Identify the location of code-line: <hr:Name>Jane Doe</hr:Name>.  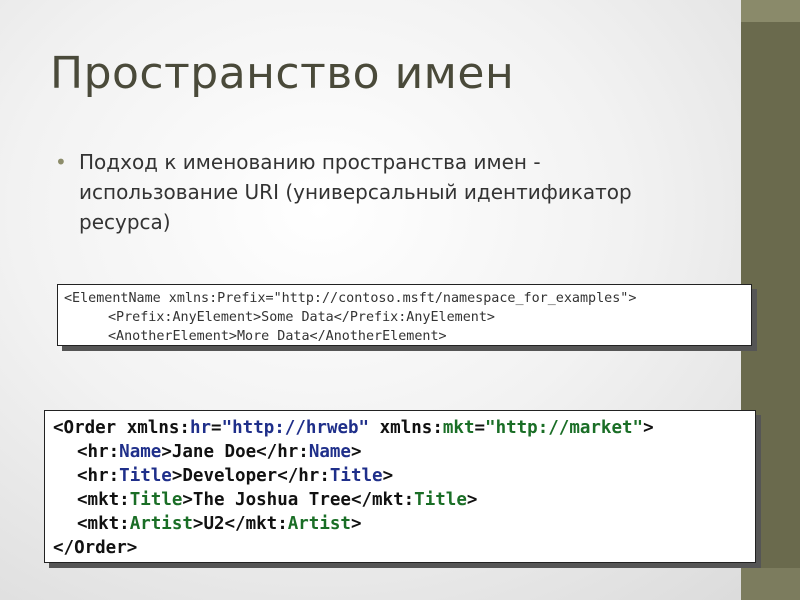
(404, 452).